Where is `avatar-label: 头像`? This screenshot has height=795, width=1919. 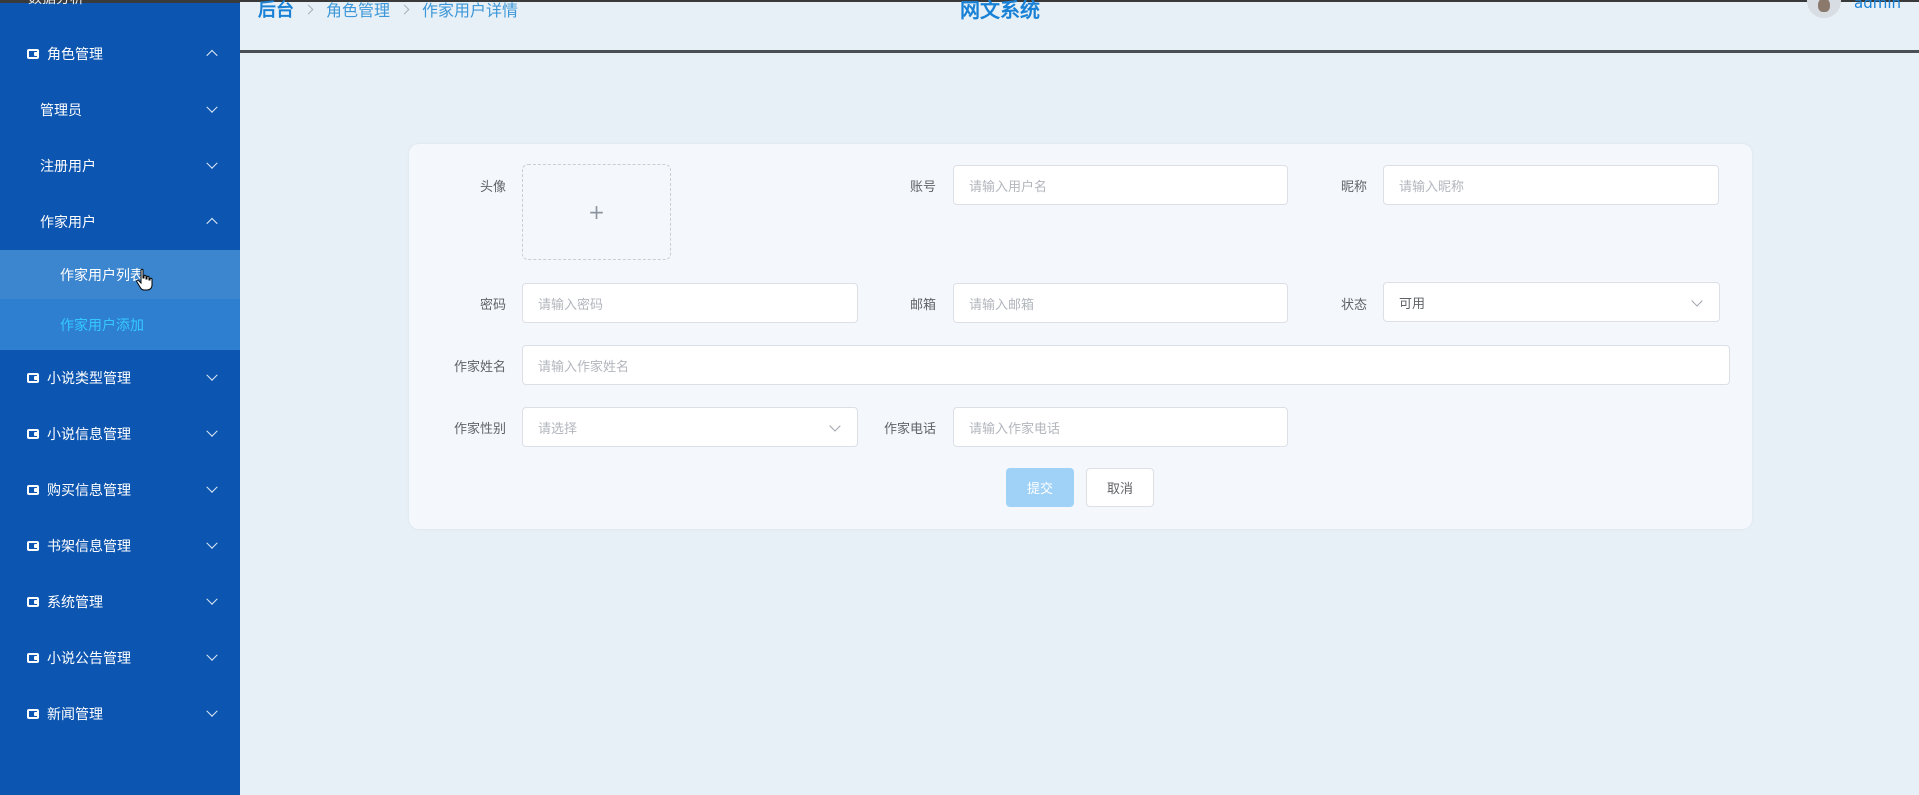 avatar-label: 头像 is located at coordinates (492, 187).